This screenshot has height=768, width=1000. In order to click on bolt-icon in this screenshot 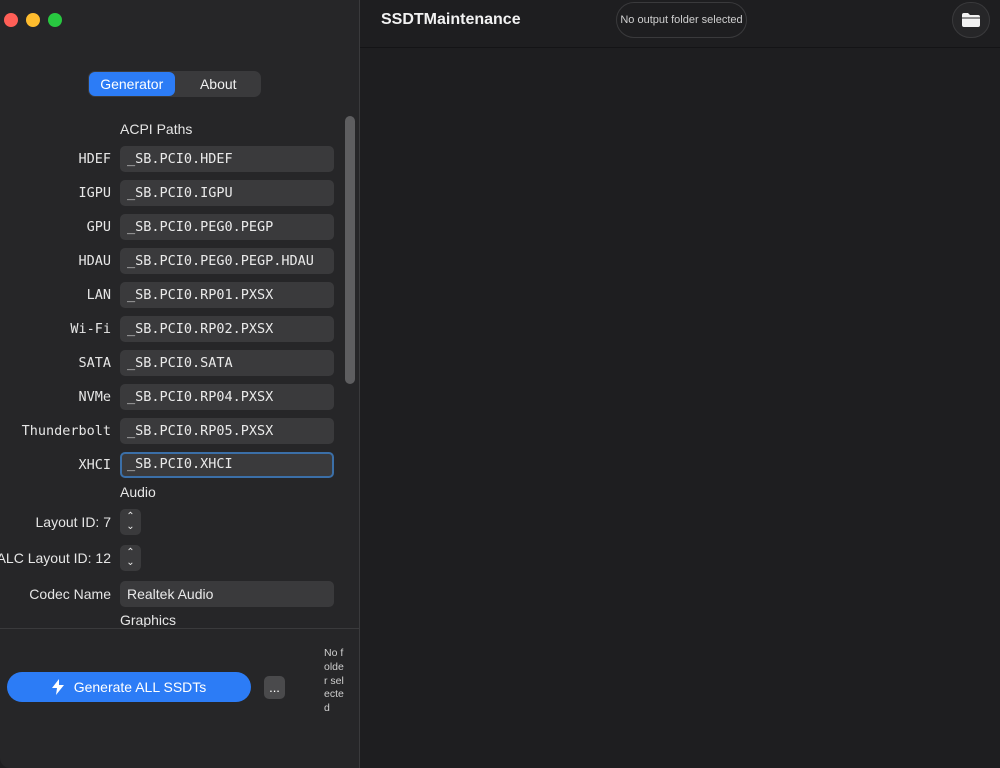, I will do `click(57, 687)`.